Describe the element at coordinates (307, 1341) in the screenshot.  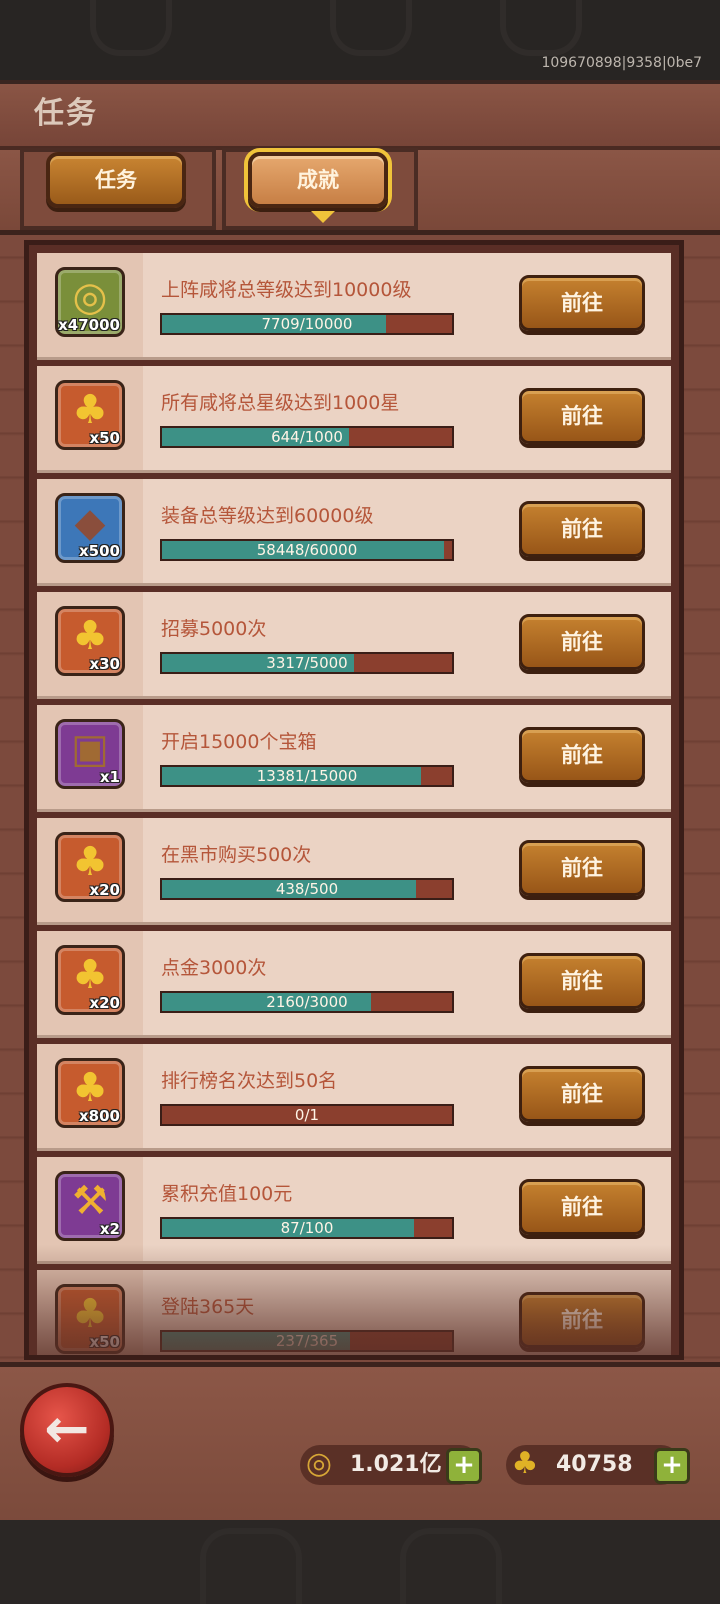
I see `progress-bar: 237/365` at that location.